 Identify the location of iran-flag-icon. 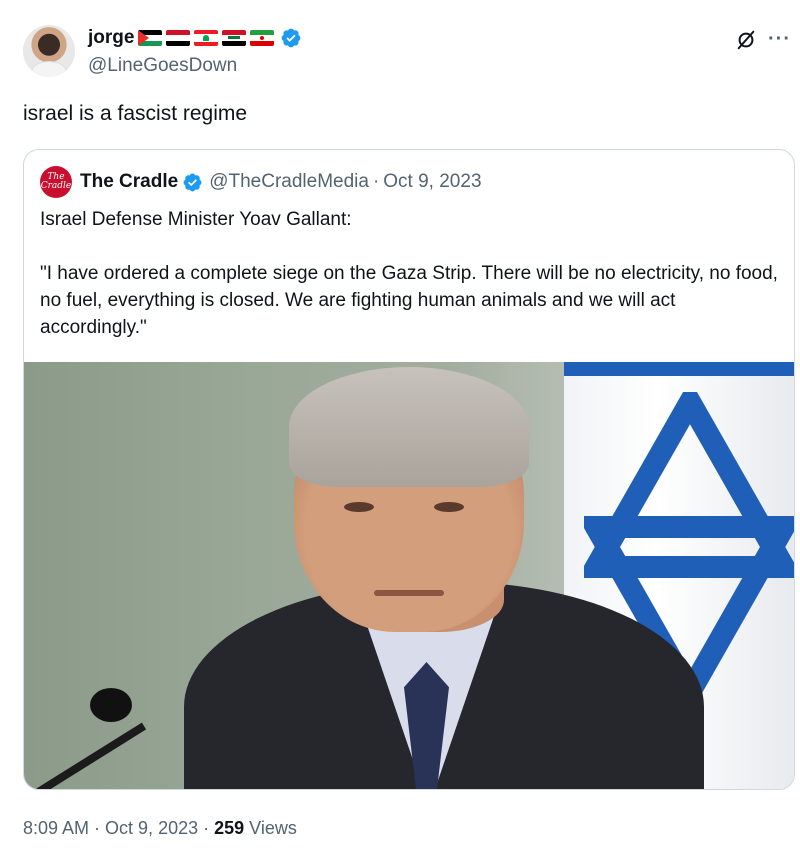
(262, 38).